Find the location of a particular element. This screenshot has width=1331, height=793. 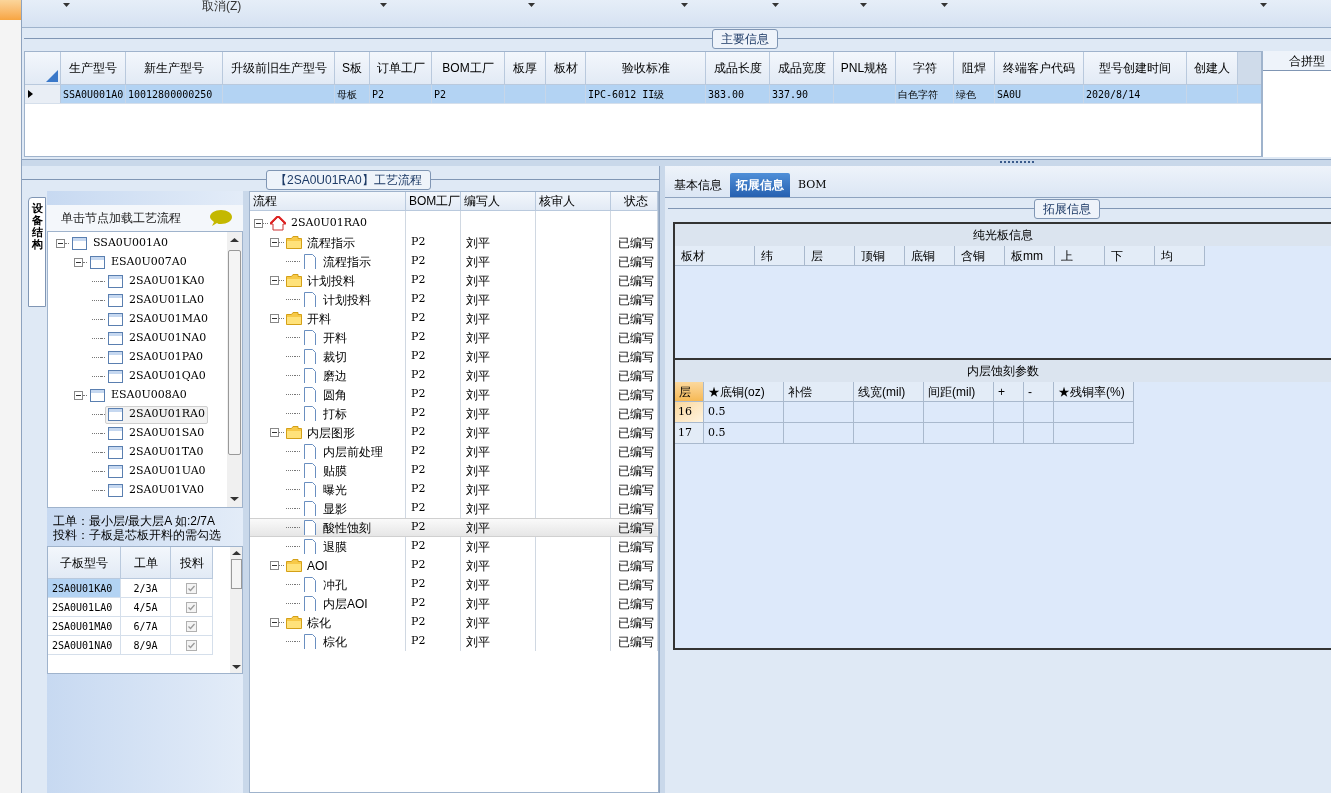

column-header: 补偿 is located at coordinates (819, 392).